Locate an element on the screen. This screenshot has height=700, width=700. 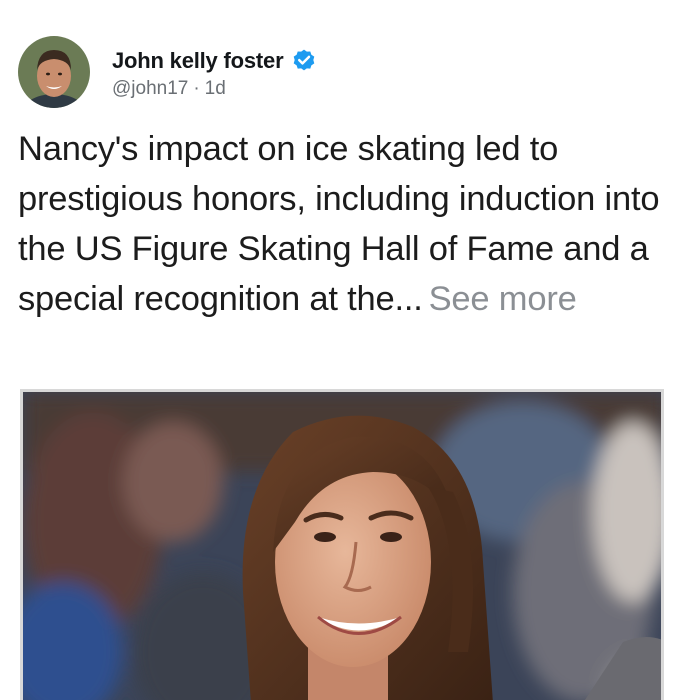
author-name-row: John kelly foster is located at coordinates (214, 61).